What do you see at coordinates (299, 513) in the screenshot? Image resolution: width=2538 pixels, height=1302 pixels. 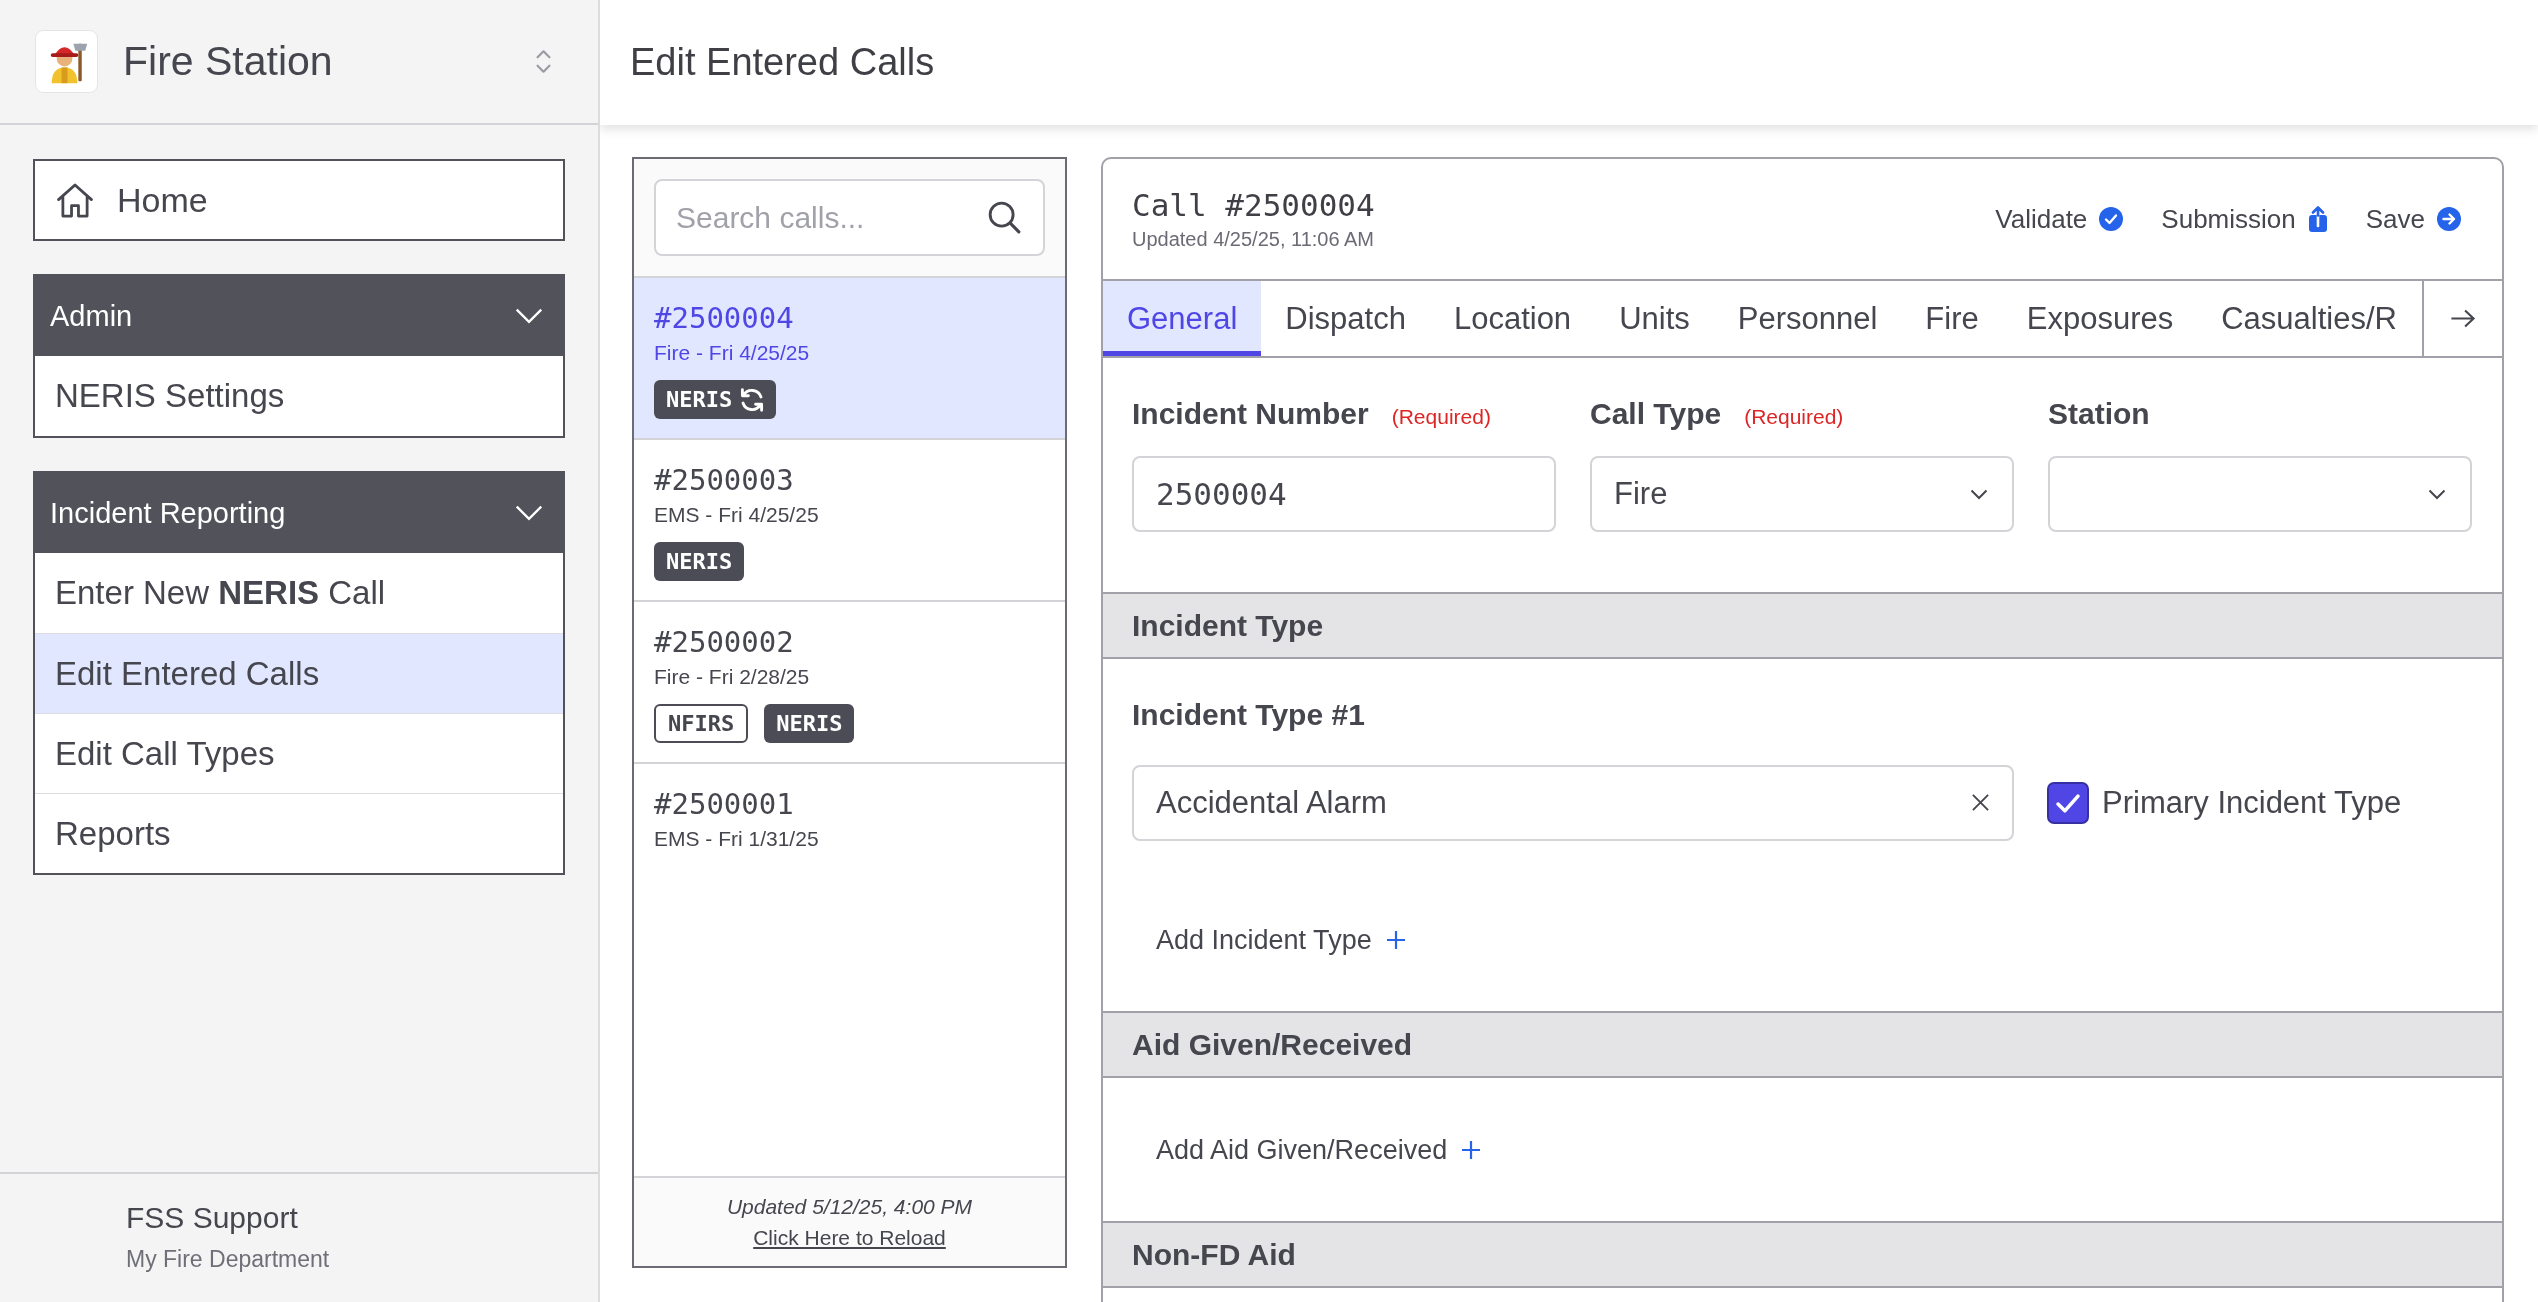 I see `nav-group-header: Incident Reporting` at bounding box center [299, 513].